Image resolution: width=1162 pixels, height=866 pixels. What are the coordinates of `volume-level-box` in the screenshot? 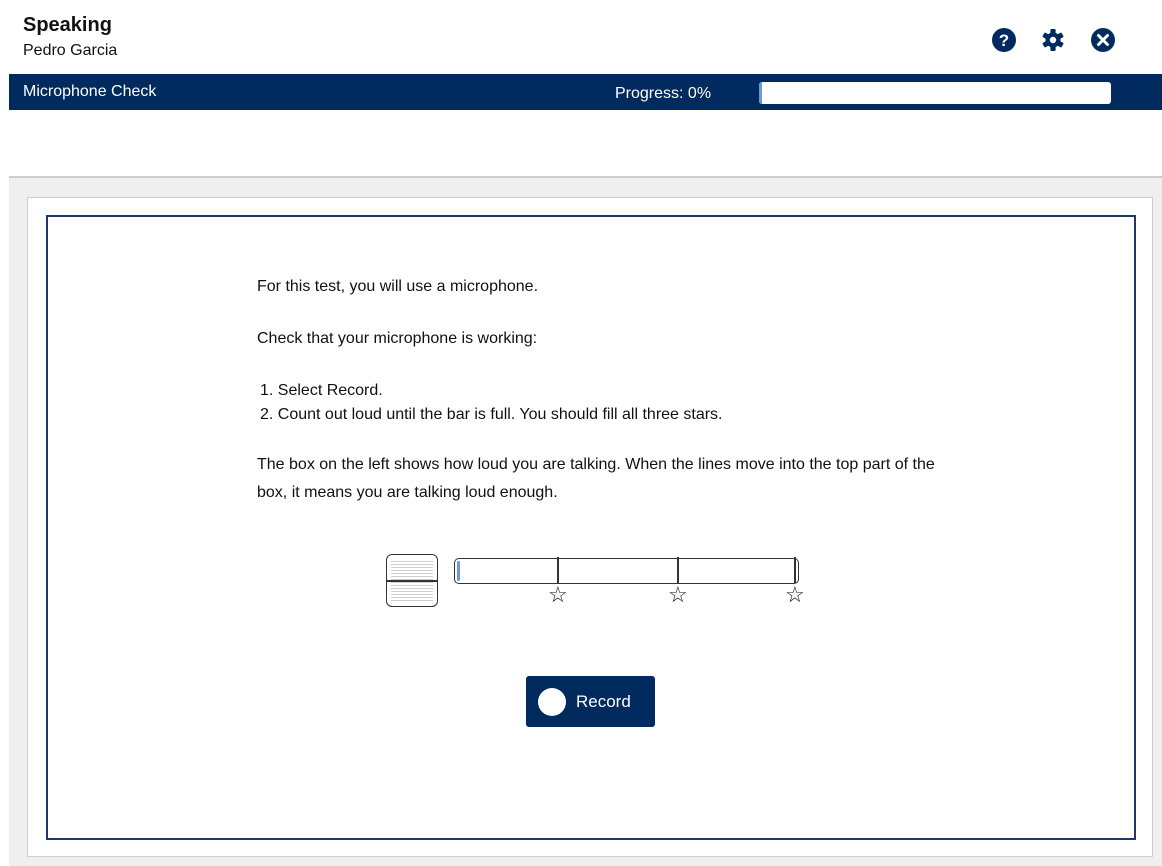 It's located at (412, 580).